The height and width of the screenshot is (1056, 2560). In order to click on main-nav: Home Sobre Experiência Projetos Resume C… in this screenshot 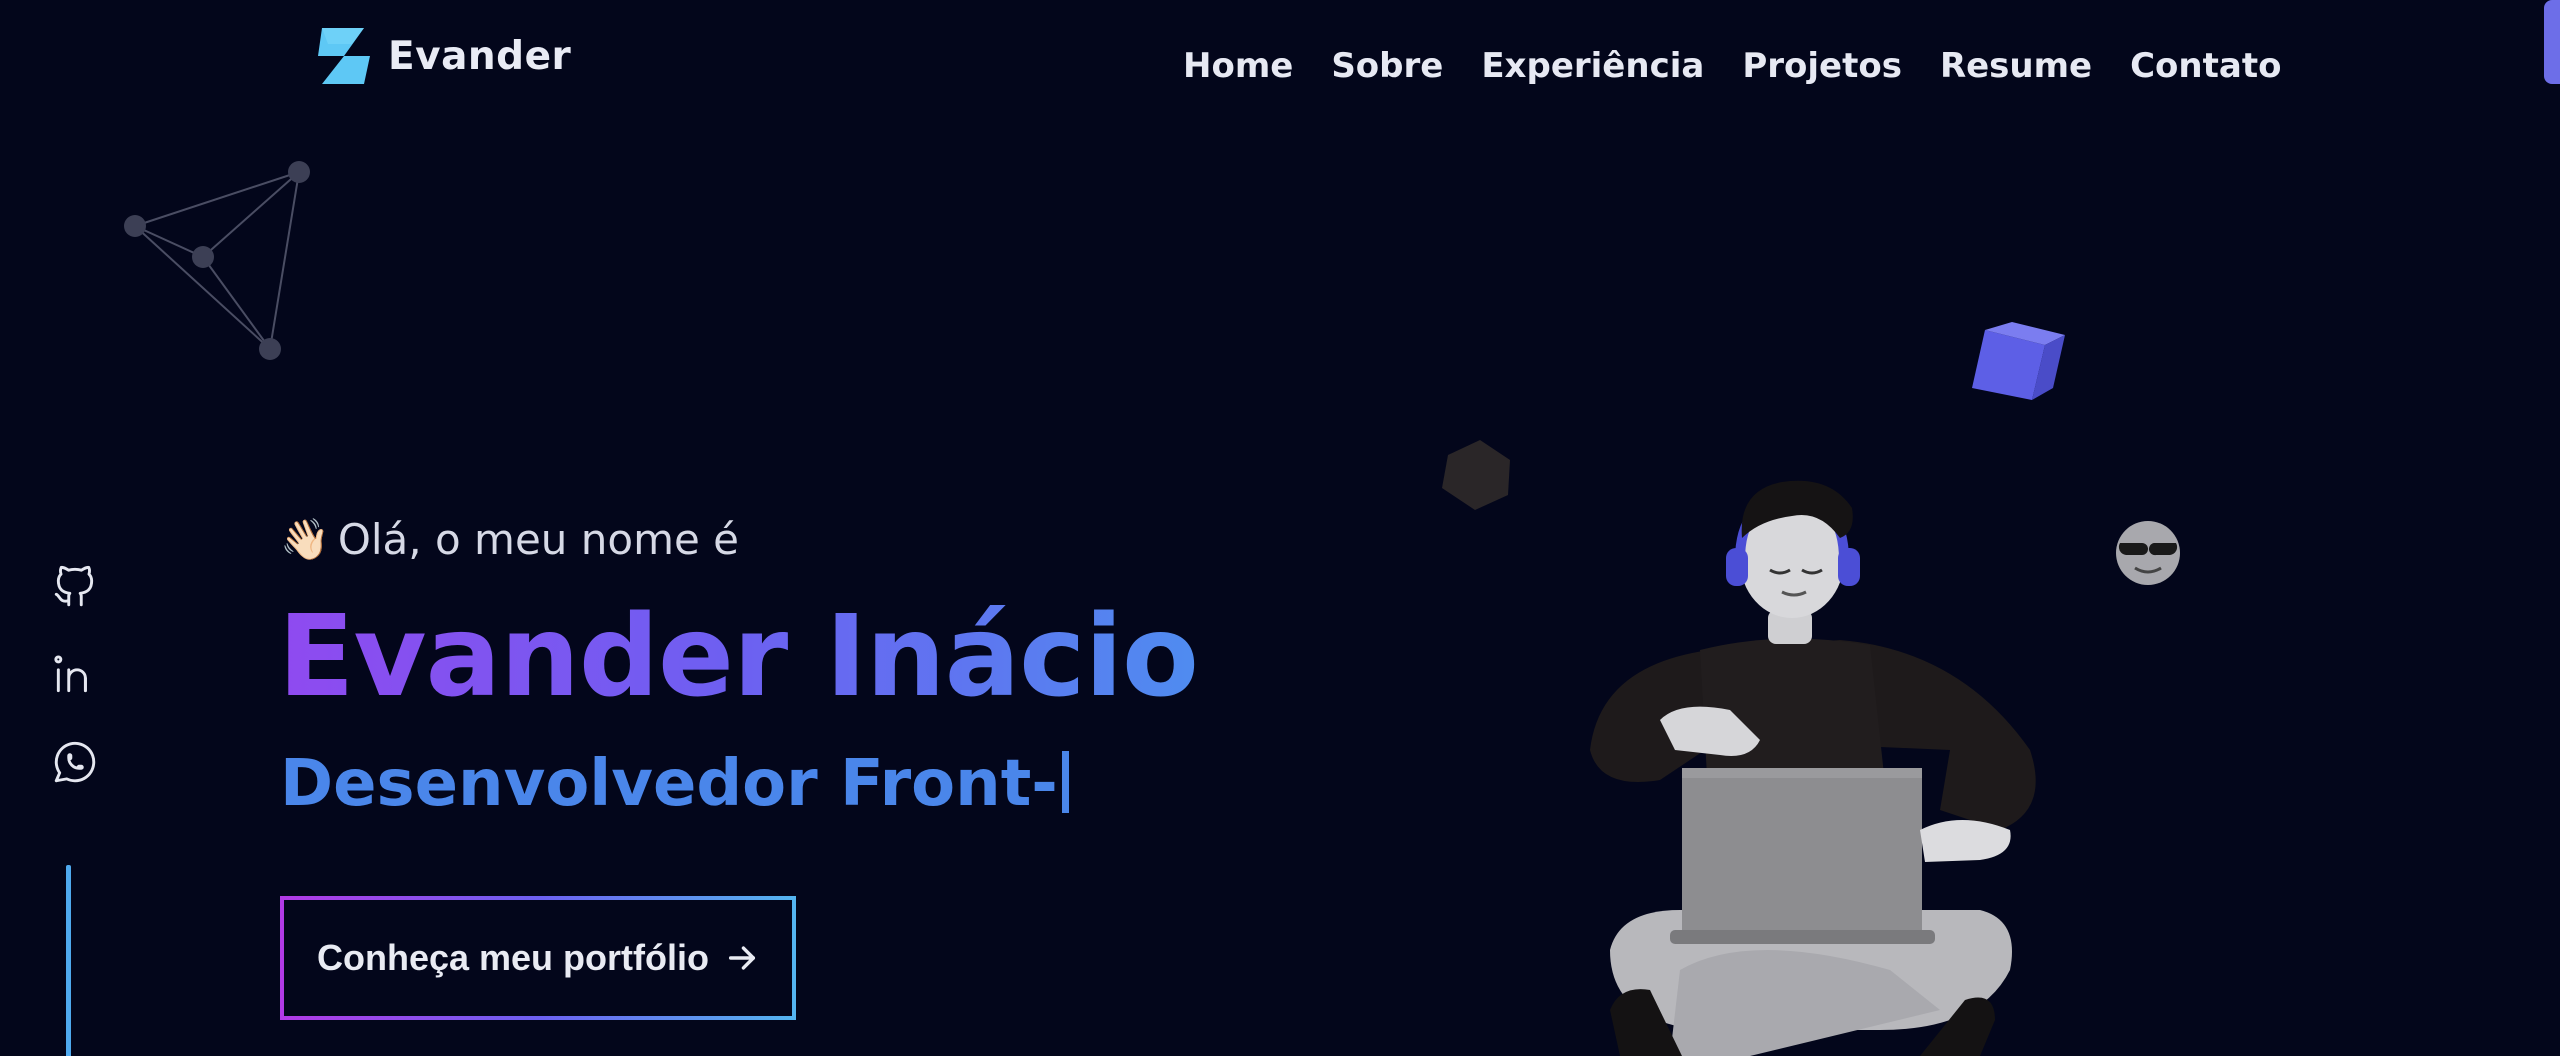, I will do `click(1732, 66)`.